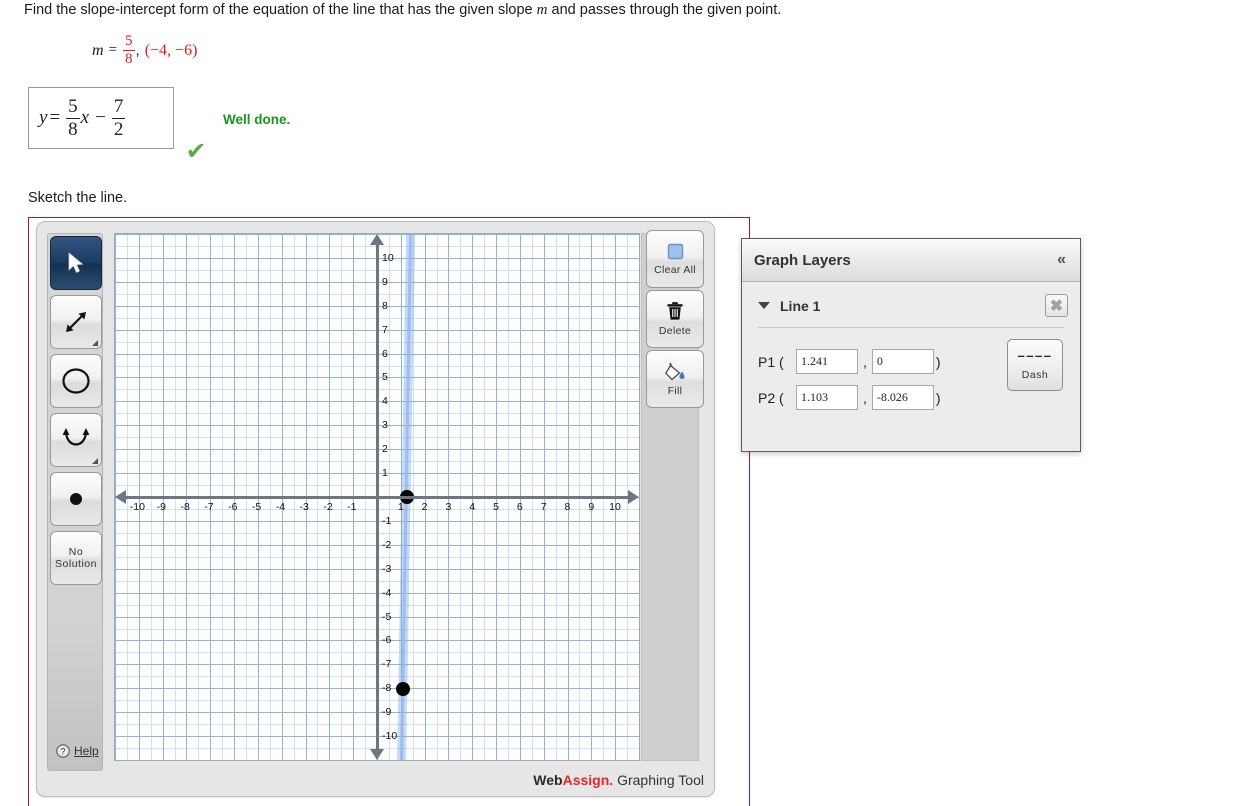 The width and height of the screenshot is (1240, 806). I want to click on answer-y: y, so click(43, 117).